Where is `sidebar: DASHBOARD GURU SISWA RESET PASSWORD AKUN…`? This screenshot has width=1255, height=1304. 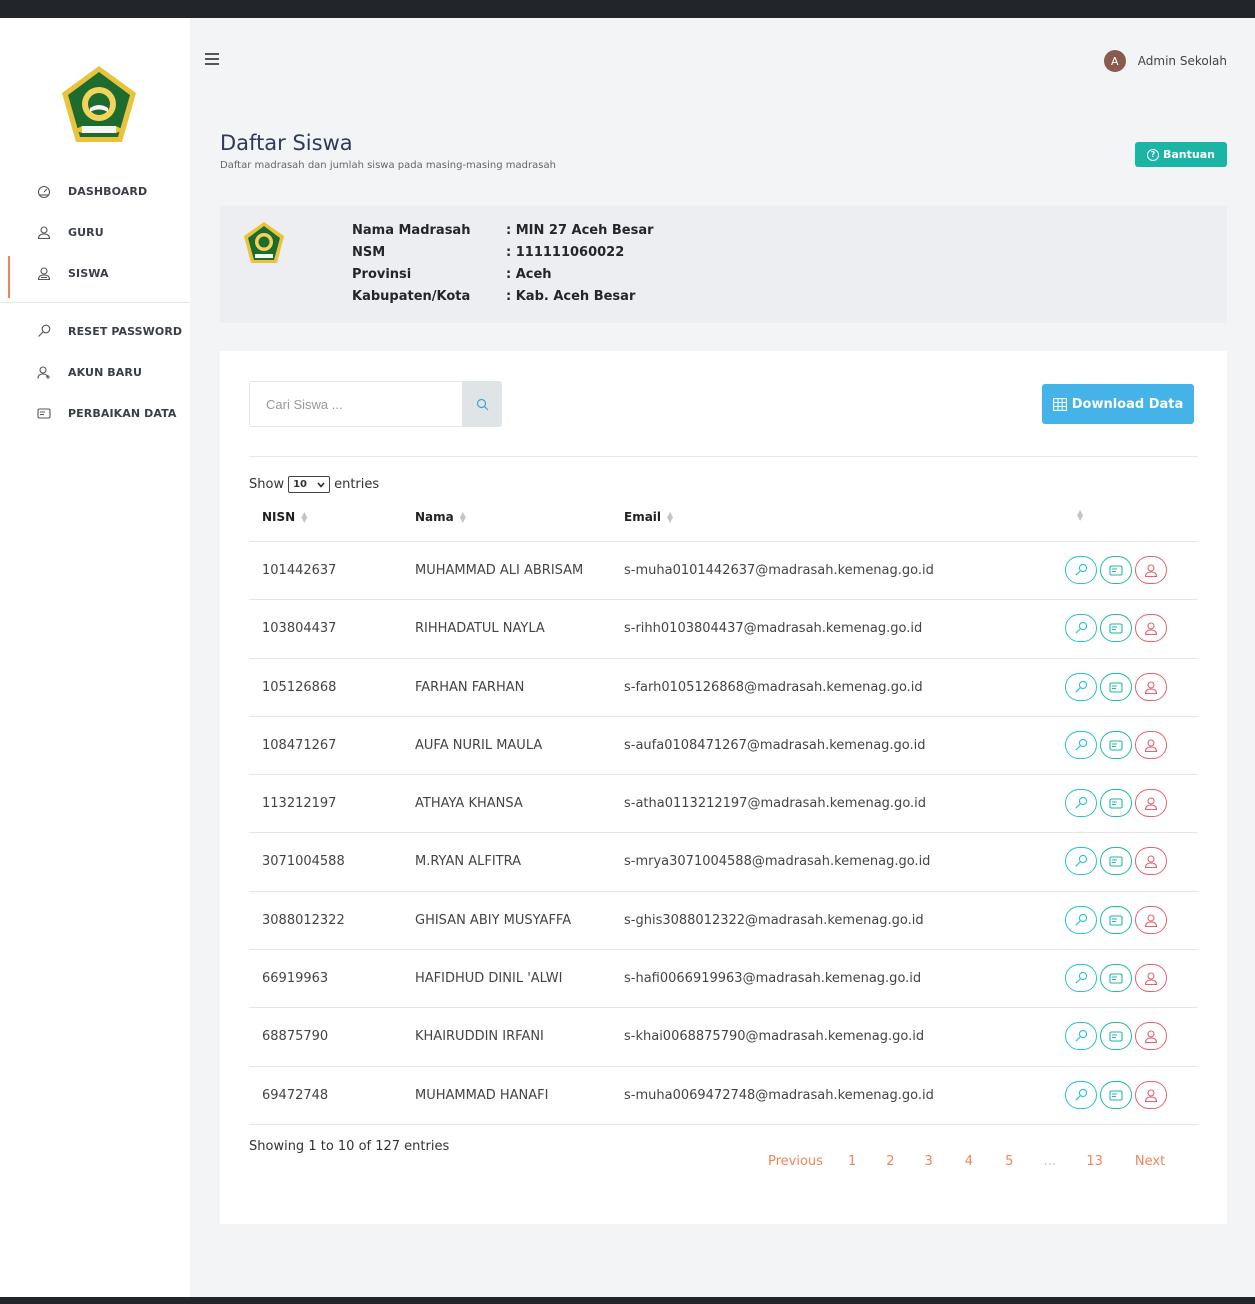
sidebar: DASHBOARD GURU SISWA RESET PASSWORD AKUN… is located at coordinates (95, 657).